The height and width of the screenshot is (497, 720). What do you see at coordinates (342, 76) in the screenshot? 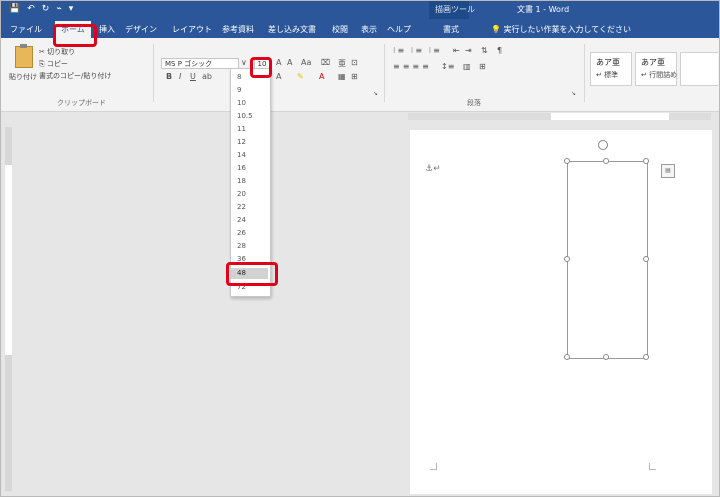
I see `character-shading-icon: ▦` at bounding box center [342, 76].